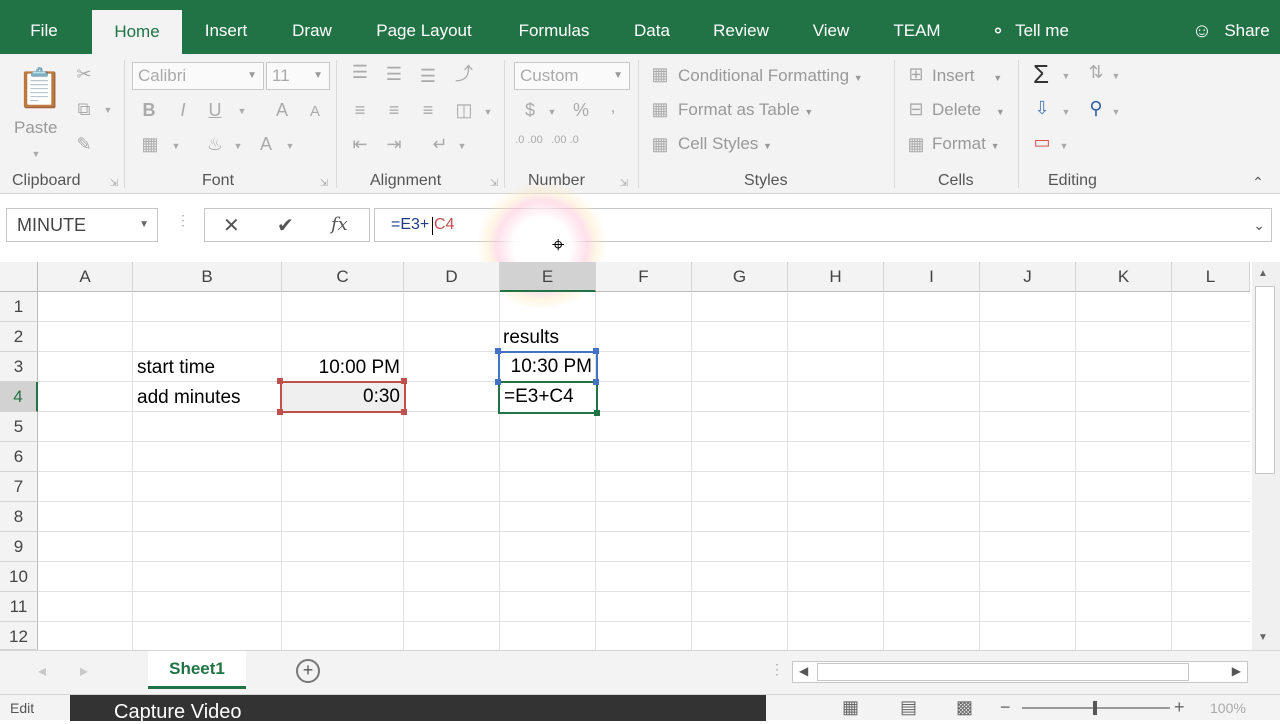 This screenshot has height=724, width=1280. I want to click on tab-data: Data, so click(652, 27).